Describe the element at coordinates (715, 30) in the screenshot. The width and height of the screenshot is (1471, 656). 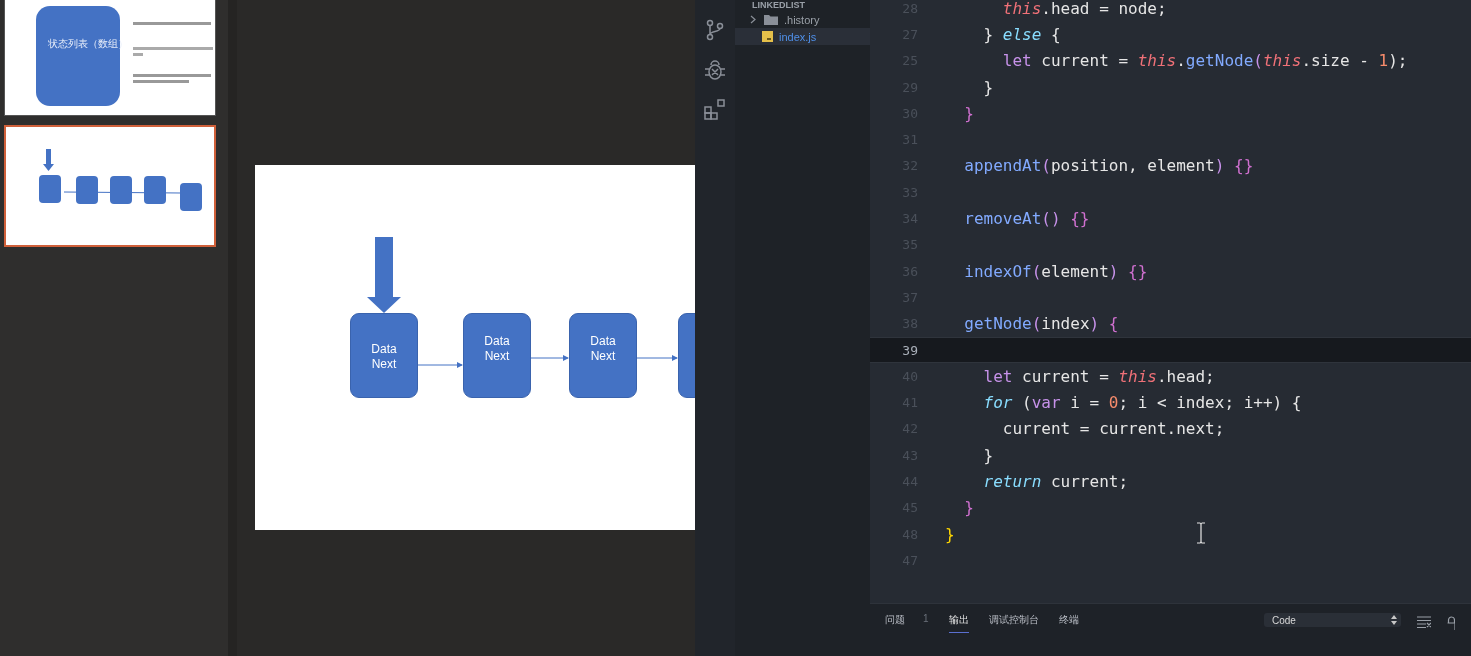
I see `branch-icon` at that location.